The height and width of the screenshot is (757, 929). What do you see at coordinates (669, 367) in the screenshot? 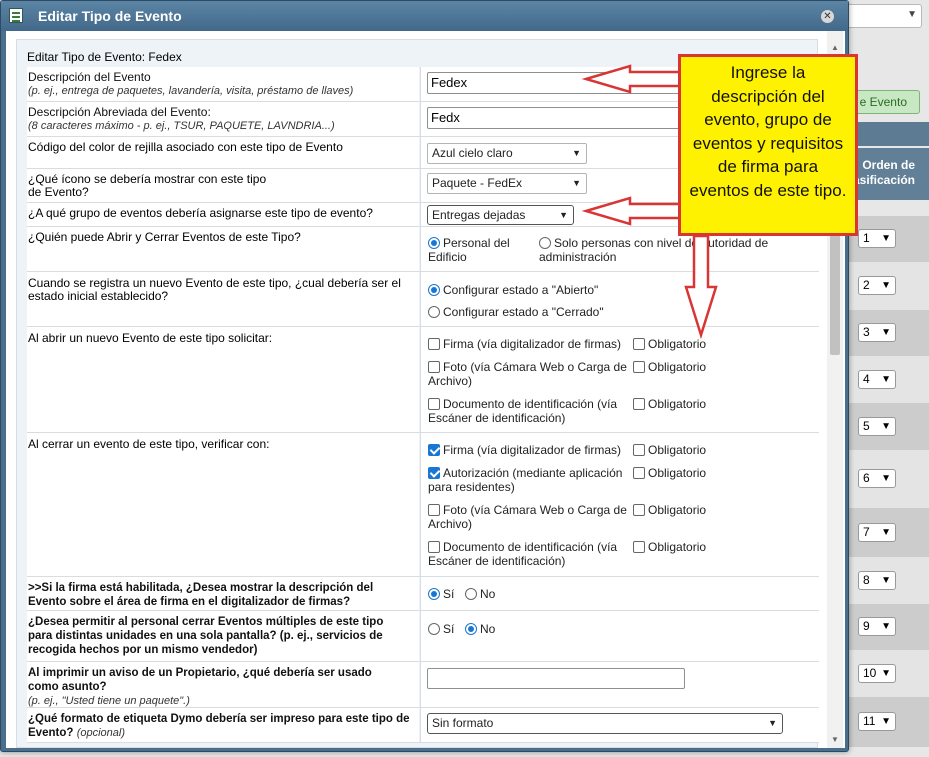
I see `open-photo-required: Obligatorio` at bounding box center [669, 367].